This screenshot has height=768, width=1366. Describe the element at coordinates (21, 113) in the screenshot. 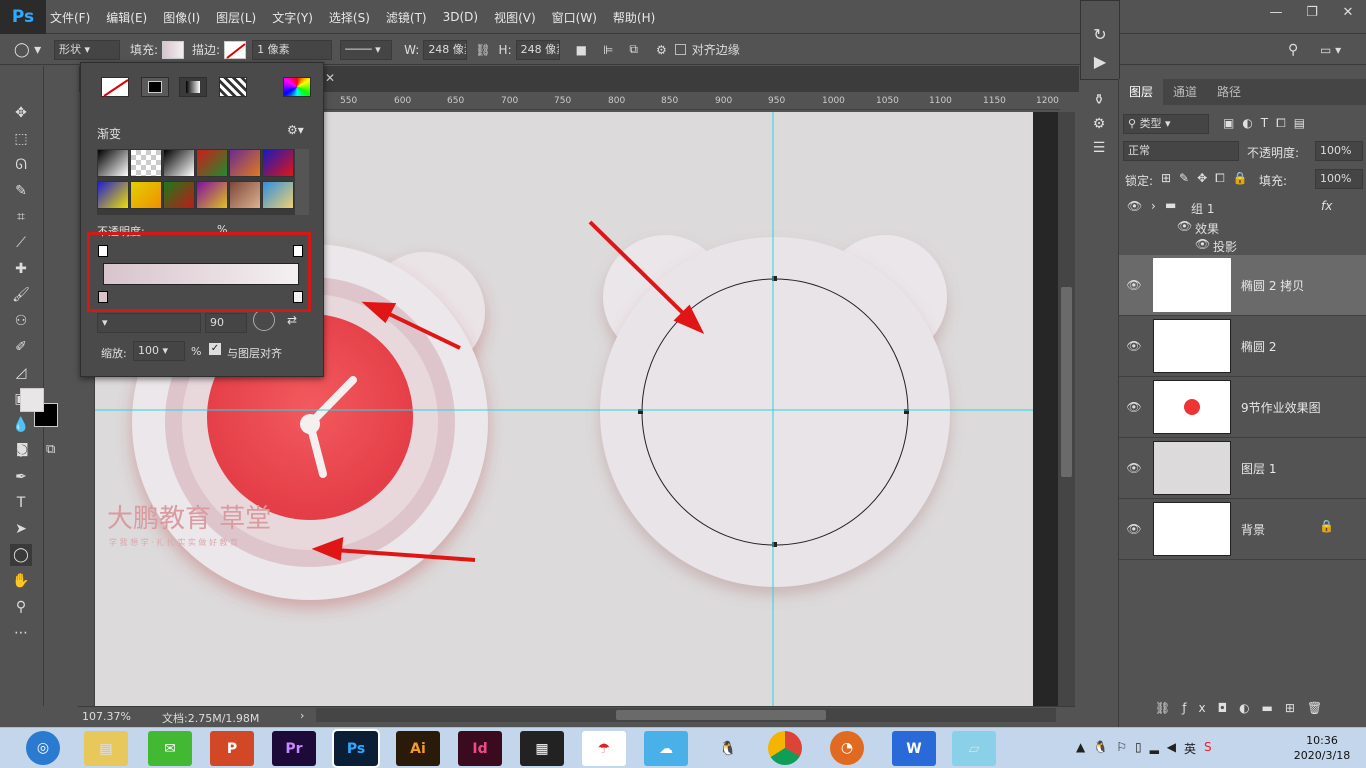

I see `move-tool-icon: ✥` at that location.